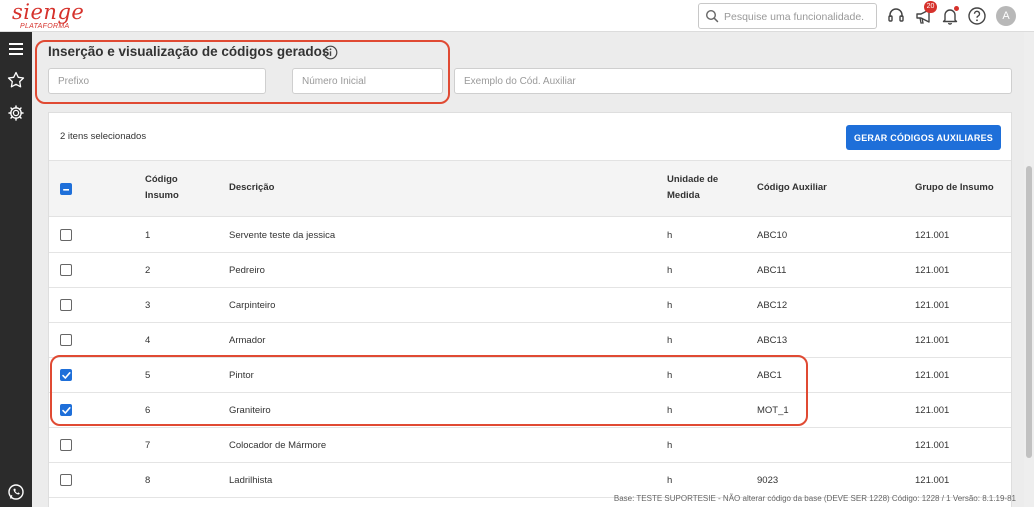 This screenshot has height=507, width=1034. What do you see at coordinates (250, 410) in the screenshot?
I see `cell-description: Graniteiro` at bounding box center [250, 410].